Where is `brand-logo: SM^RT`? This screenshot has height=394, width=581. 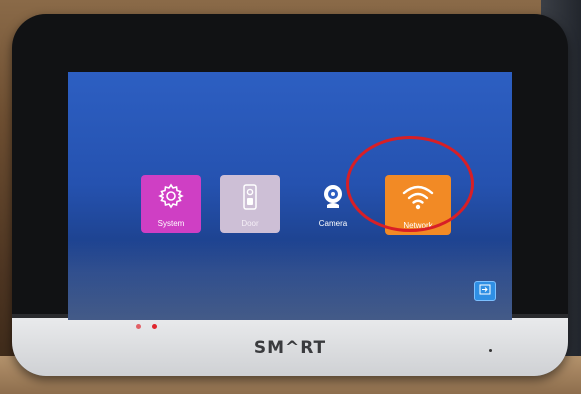
brand-logo: SM^RT is located at coordinates (290, 348).